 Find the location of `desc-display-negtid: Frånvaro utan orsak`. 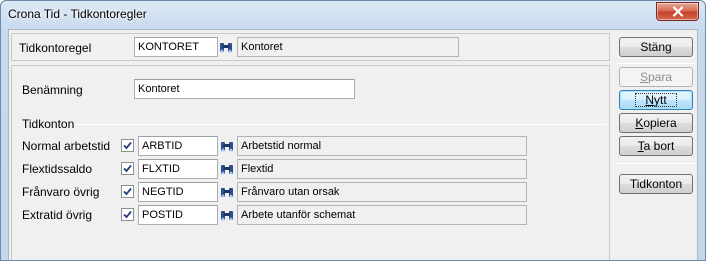

desc-display-negtid: Frånvaro utan orsak is located at coordinates (382, 192).